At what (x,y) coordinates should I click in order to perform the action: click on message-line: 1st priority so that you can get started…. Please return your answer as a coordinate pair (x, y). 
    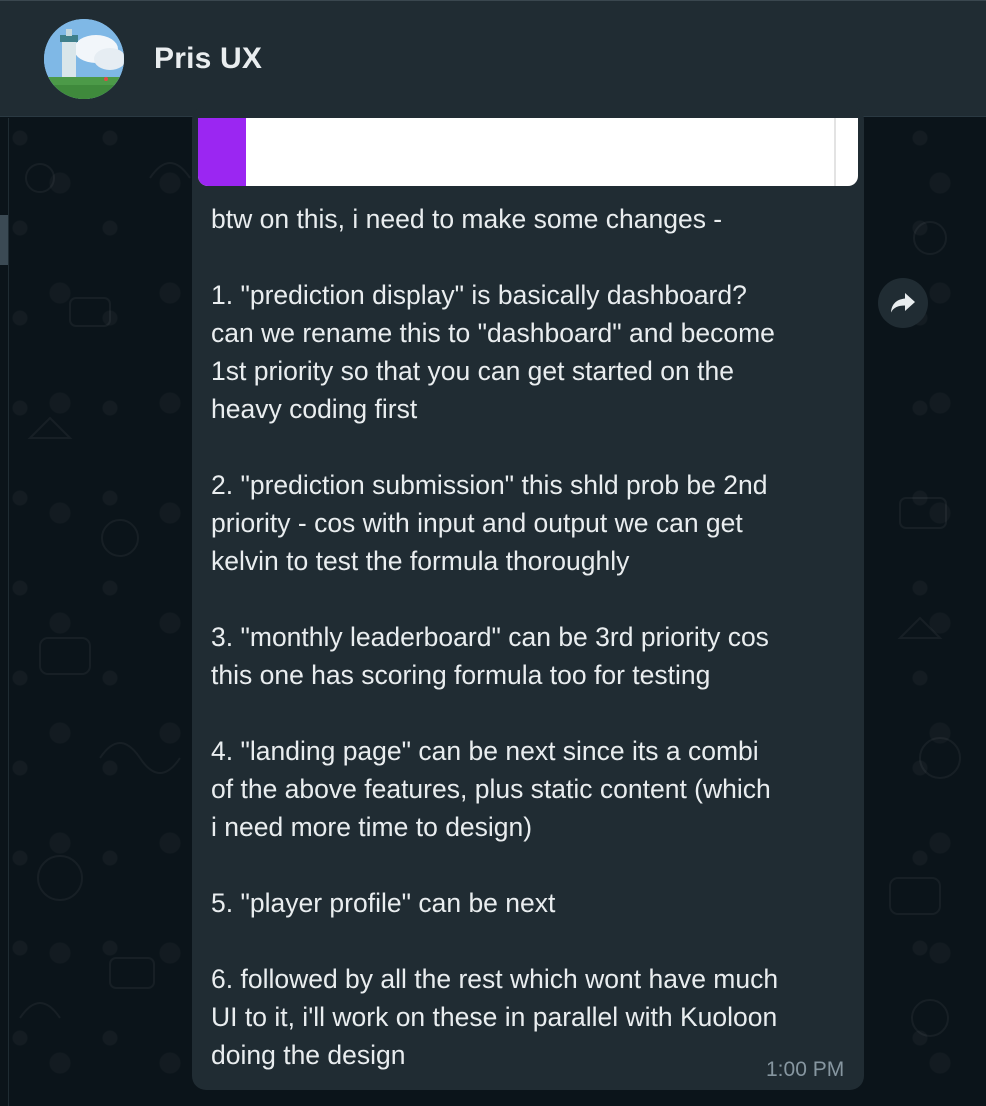
    Looking at the image, I should click on (472, 371).